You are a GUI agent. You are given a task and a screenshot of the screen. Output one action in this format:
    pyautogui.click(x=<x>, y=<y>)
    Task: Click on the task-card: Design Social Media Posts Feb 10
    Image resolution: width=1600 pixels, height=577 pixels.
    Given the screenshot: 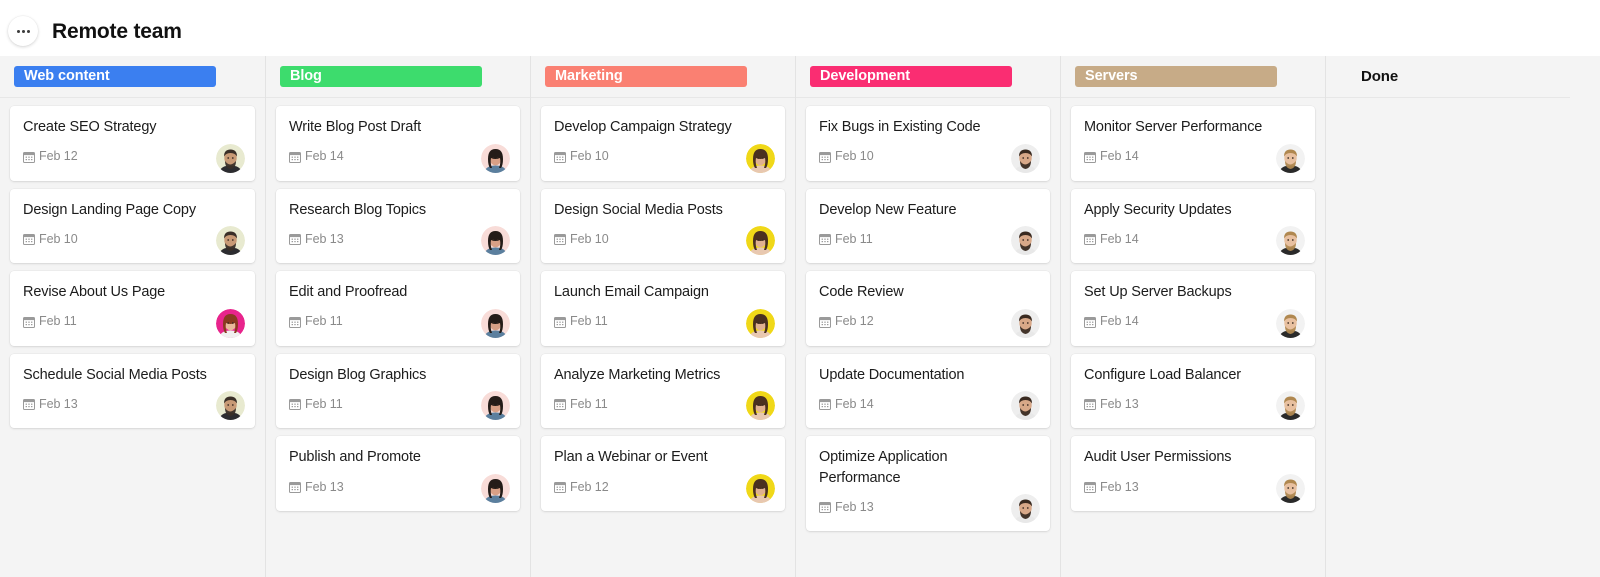 What is the action you would take?
    pyautogui.click(x=663, y=226)
    